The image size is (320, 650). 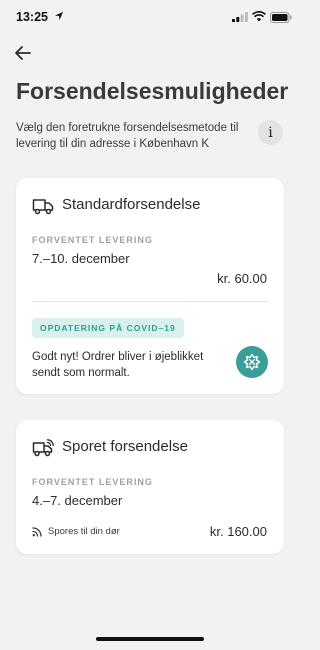 What do you see at coordinates (125, 446) in the screenshot?
I see `shipping-option-title: Sporet forsendelse` at bounding box center [125, 446].